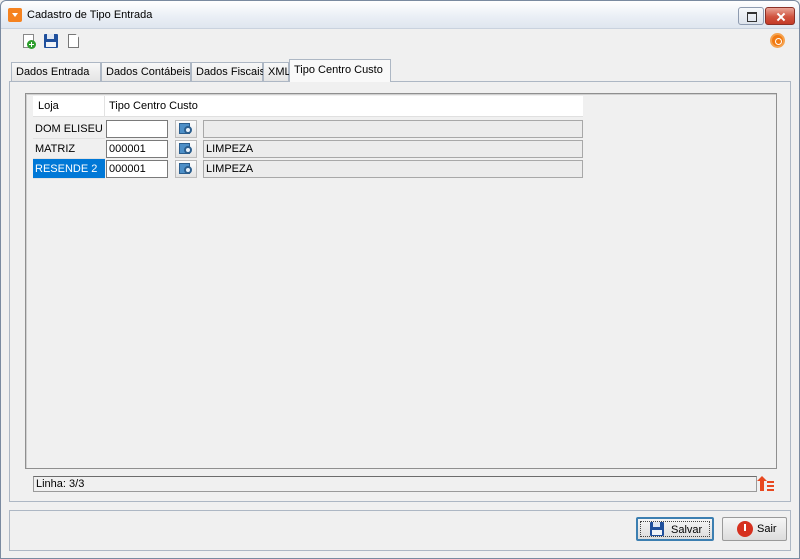  I want to click on table-row: RESENDE 2 LIMPEZA, so click(308, 169).